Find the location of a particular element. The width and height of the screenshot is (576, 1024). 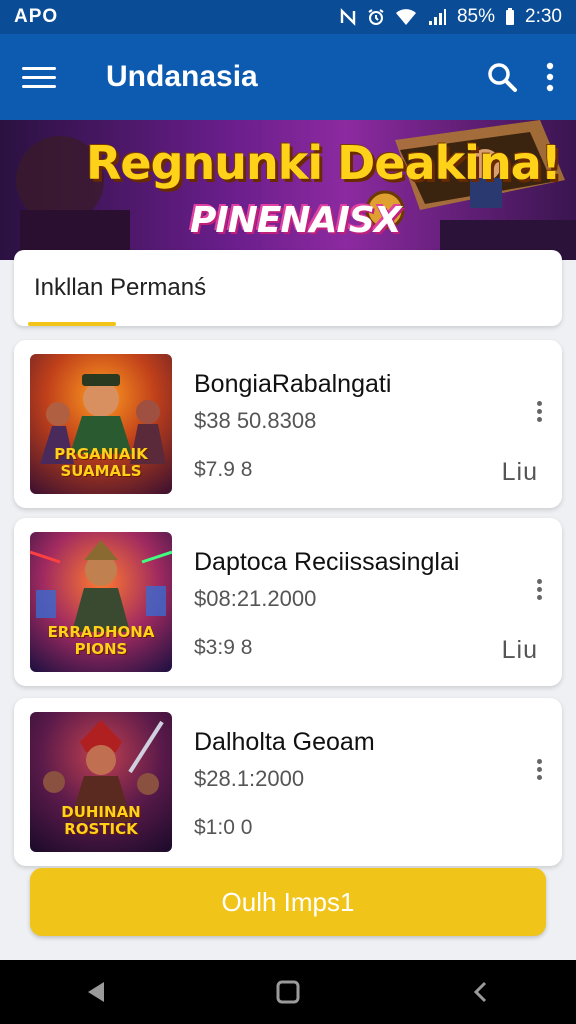

menu-icon is located at coordinates (39, 77).